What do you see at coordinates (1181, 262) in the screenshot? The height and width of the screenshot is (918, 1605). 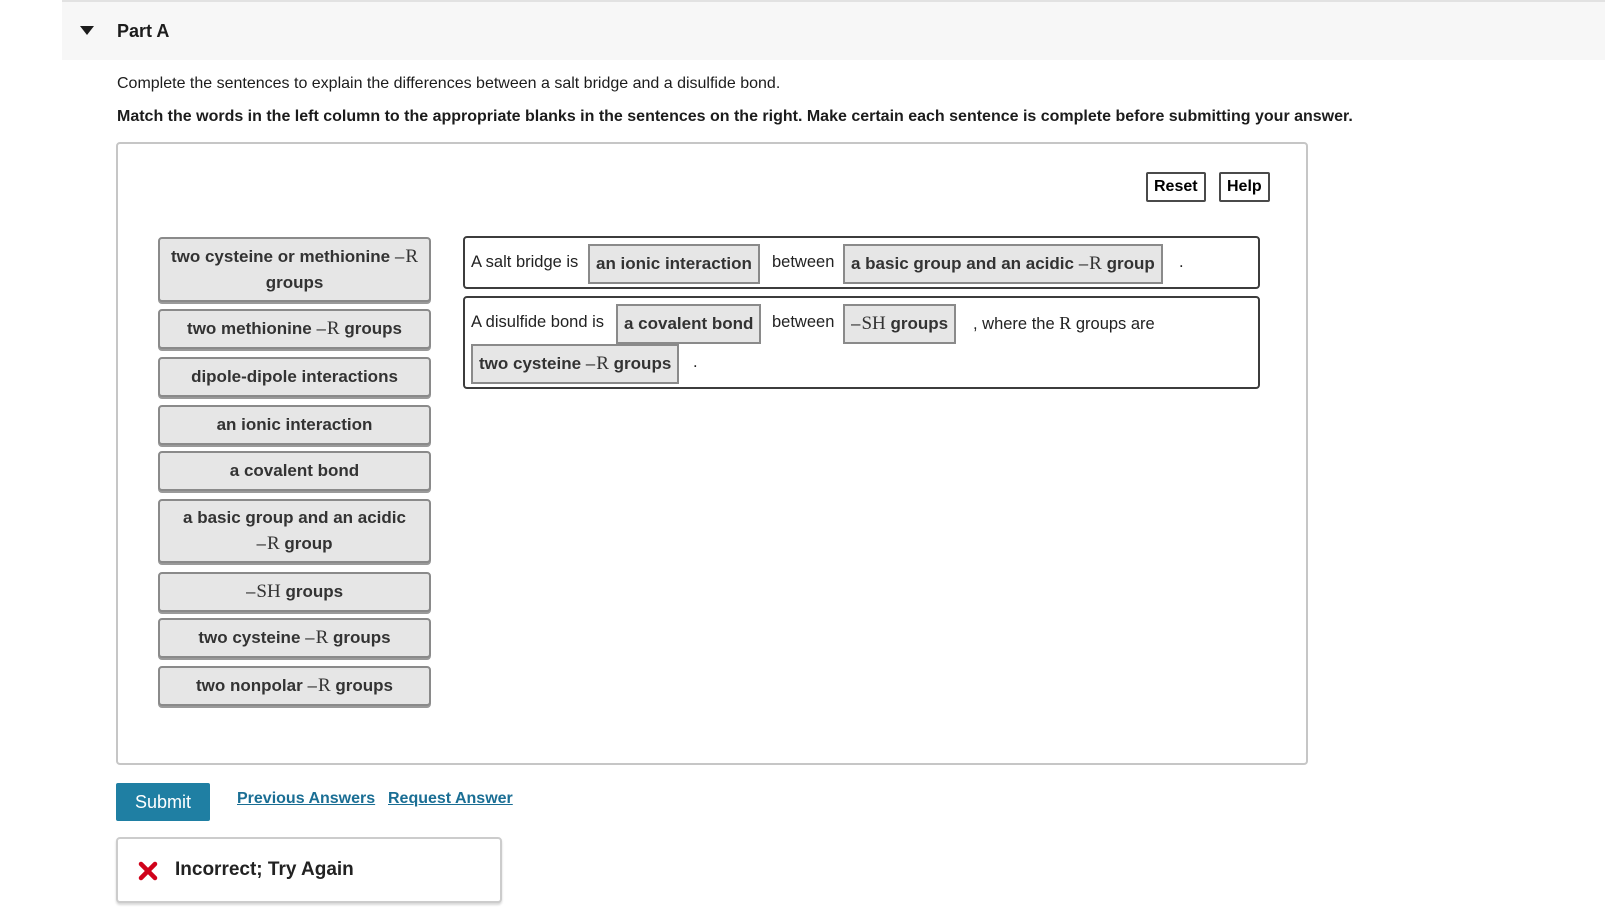 I see `sentence-1-period: .` at bounding box center [1181, 262].